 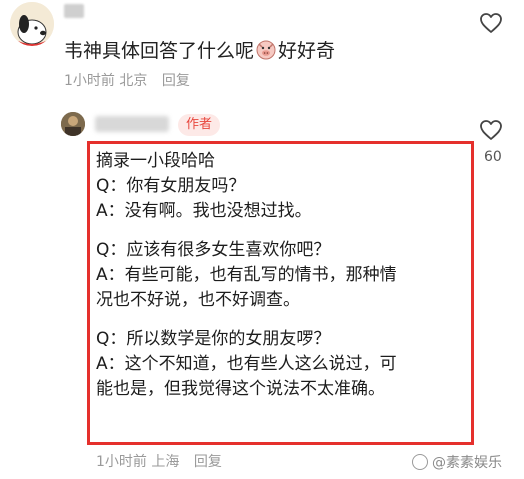 What do you see at coordinates (420, 462) in the screenshot?
I see `watermark-logo-icon` at bounding box center [420, 462].